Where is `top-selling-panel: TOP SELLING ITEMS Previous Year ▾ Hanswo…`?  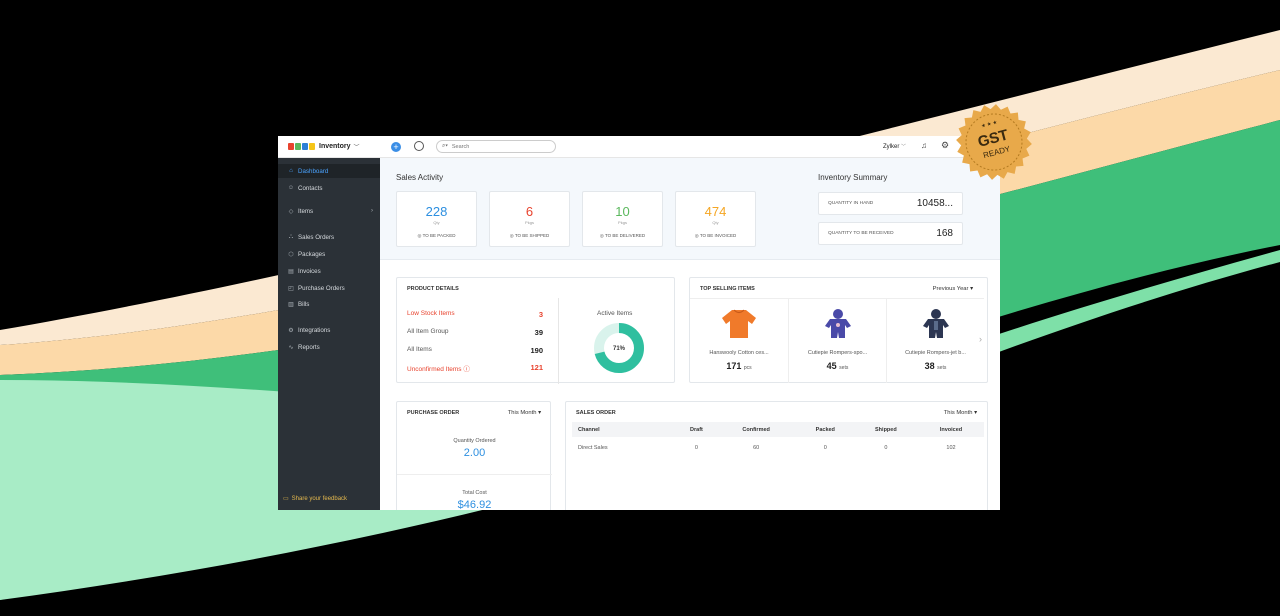 top-selling-panel: TOP SELLING ITEMS Previous Year ▾ Hanswo… is located at coordinates (838, 330).